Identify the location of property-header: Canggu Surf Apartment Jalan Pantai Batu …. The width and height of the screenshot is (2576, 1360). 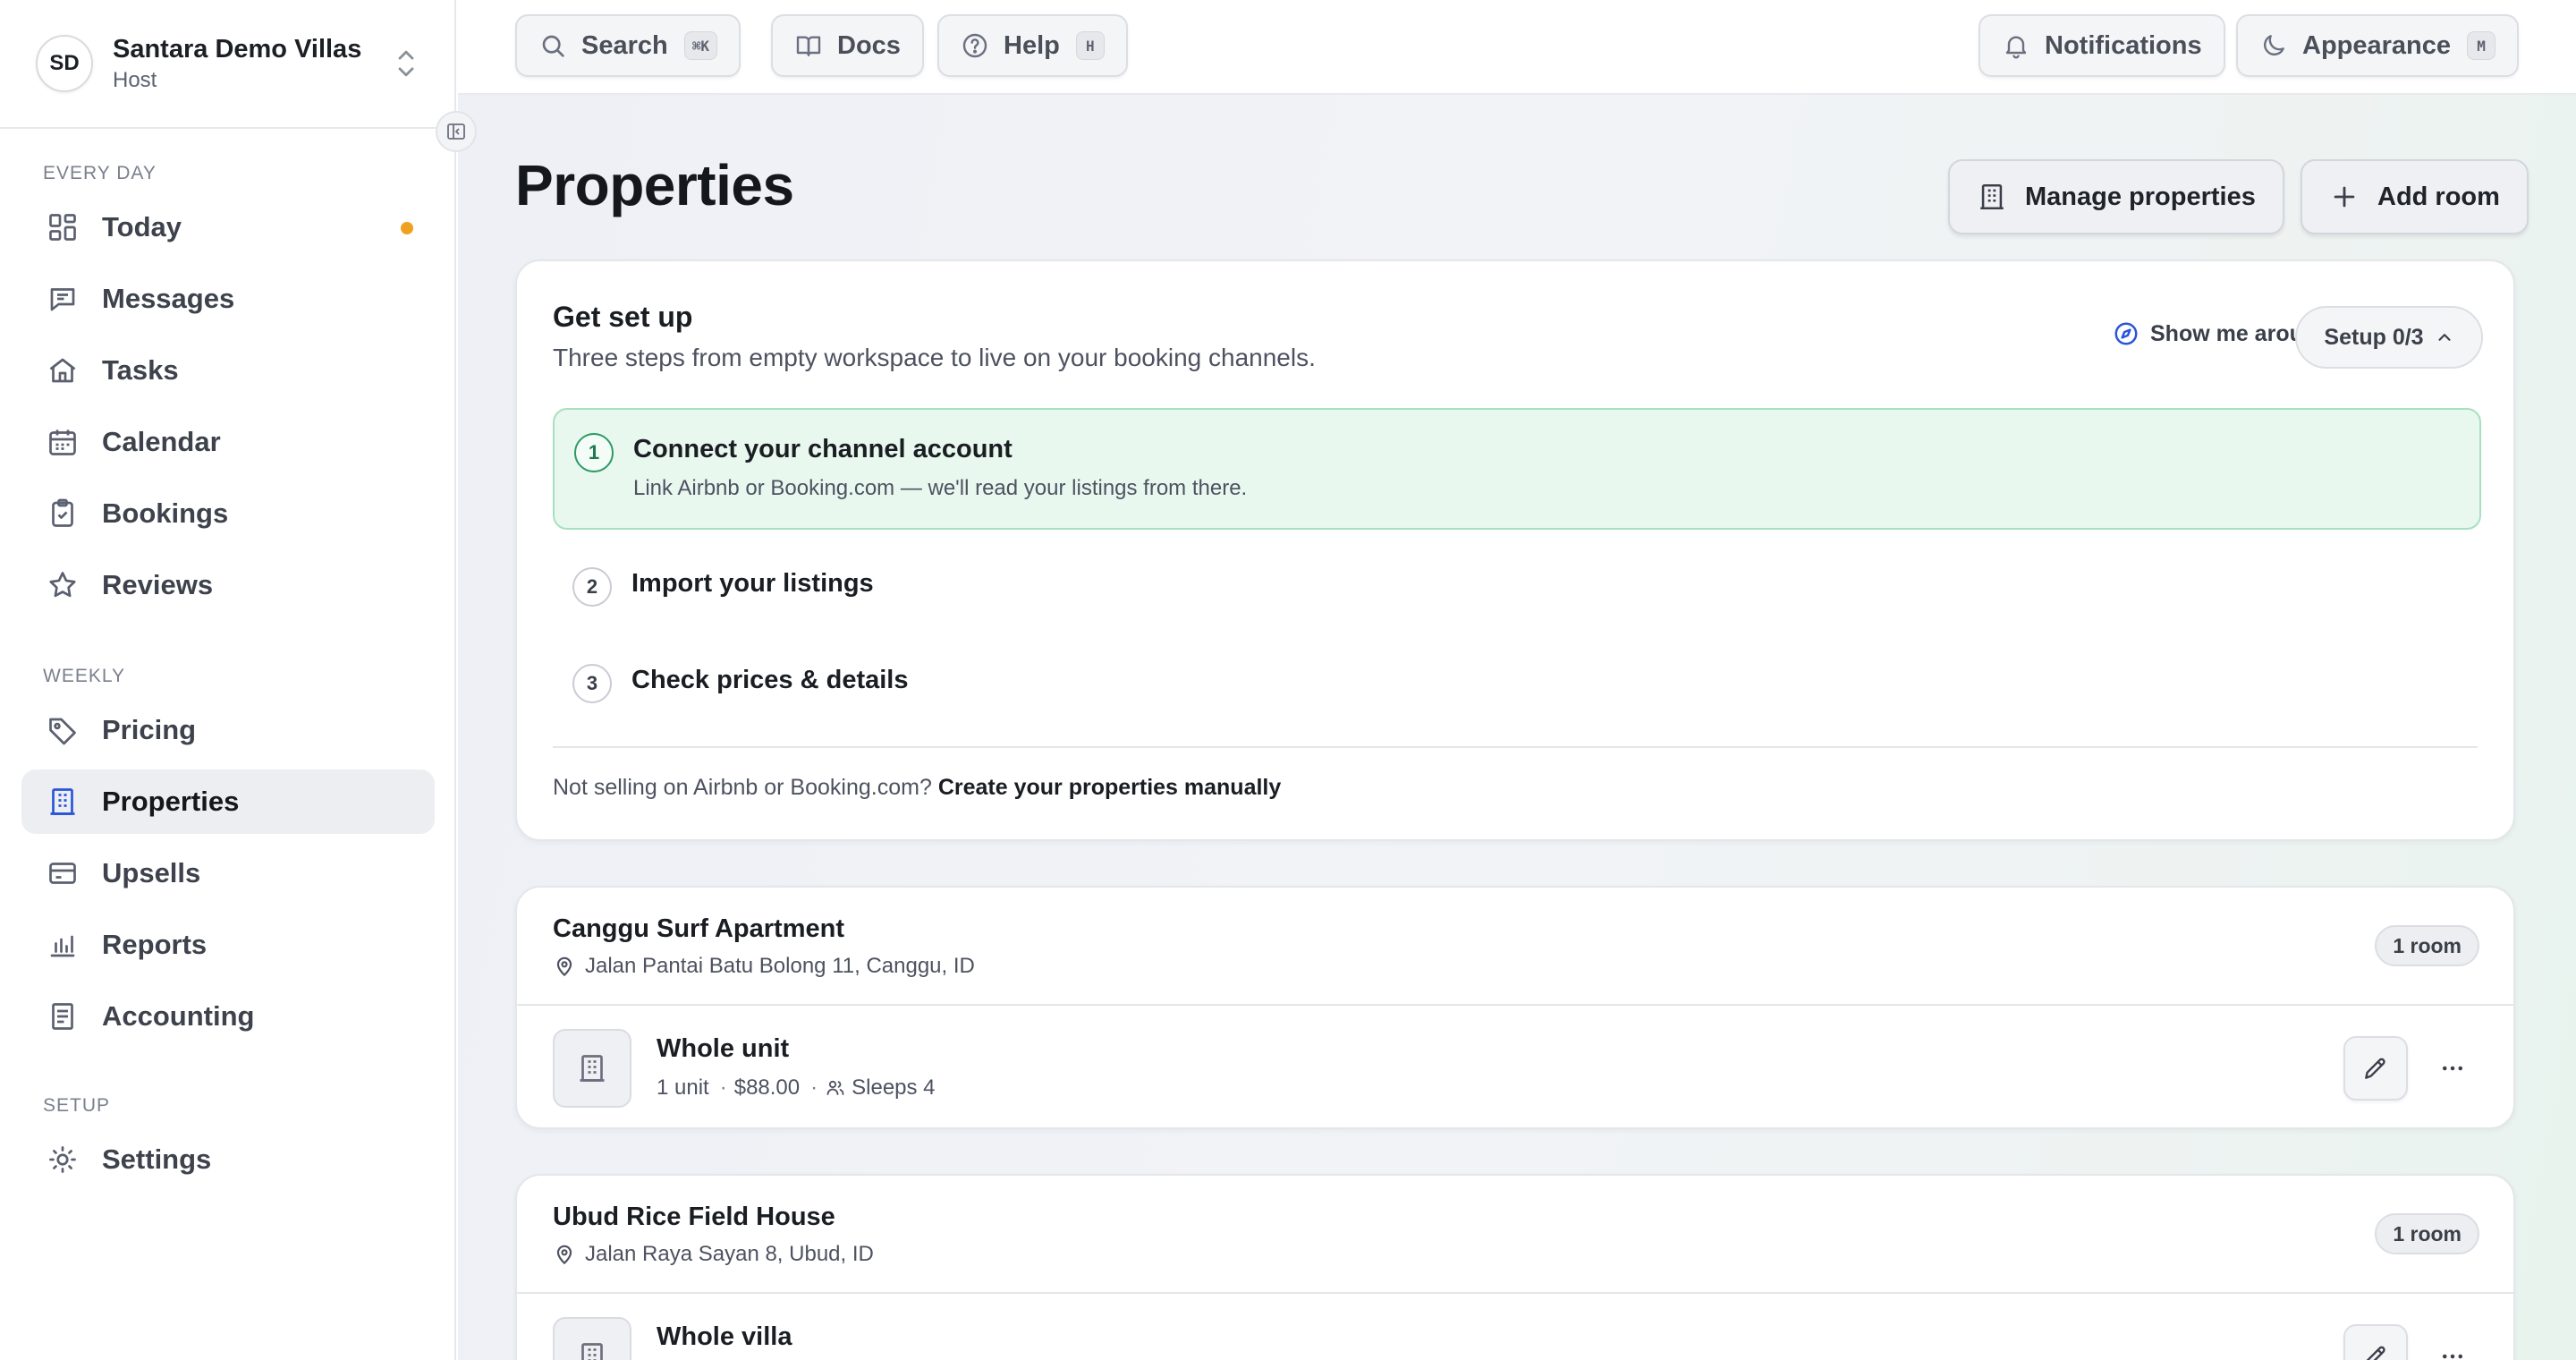
(1515, 947).